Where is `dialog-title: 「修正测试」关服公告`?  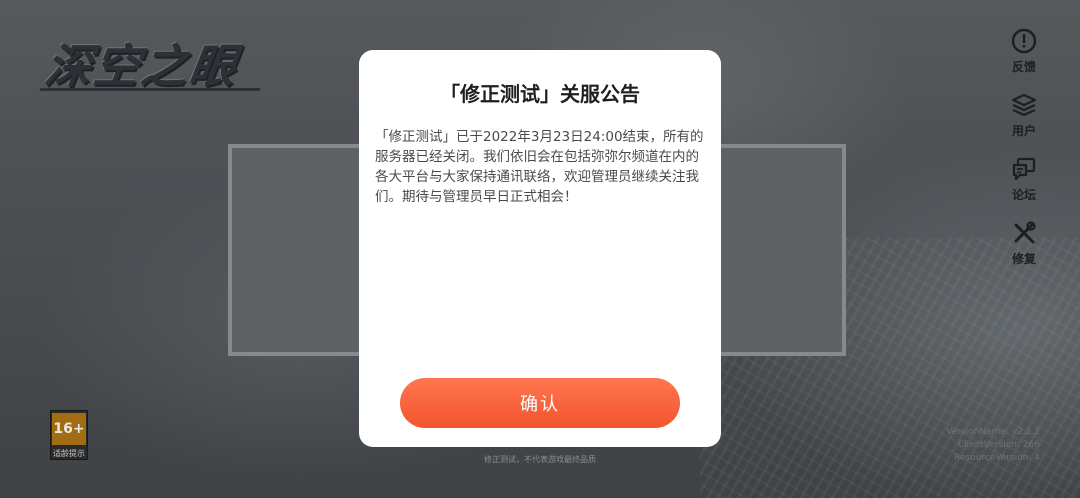
dialog-title: 「修正测试」关服公告 is located at coordinates (540, 94).